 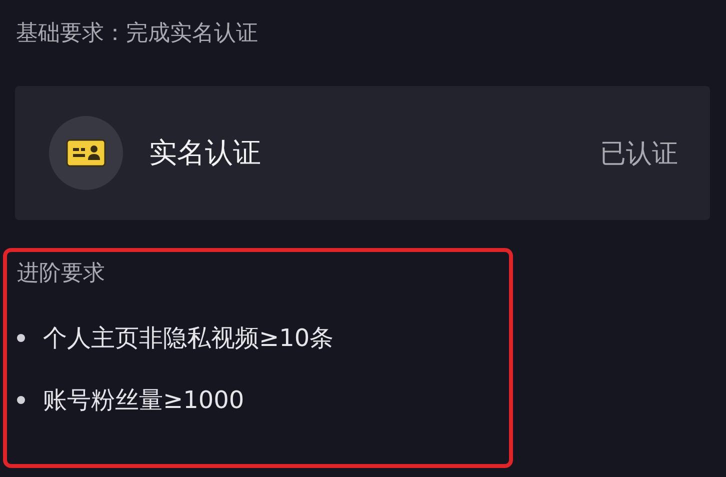 What do you see at coordinates (137, 34) in the screenshot?
I see `basic-requirement: 基础要求：完成实名认证` at bounding box center [137, 34].